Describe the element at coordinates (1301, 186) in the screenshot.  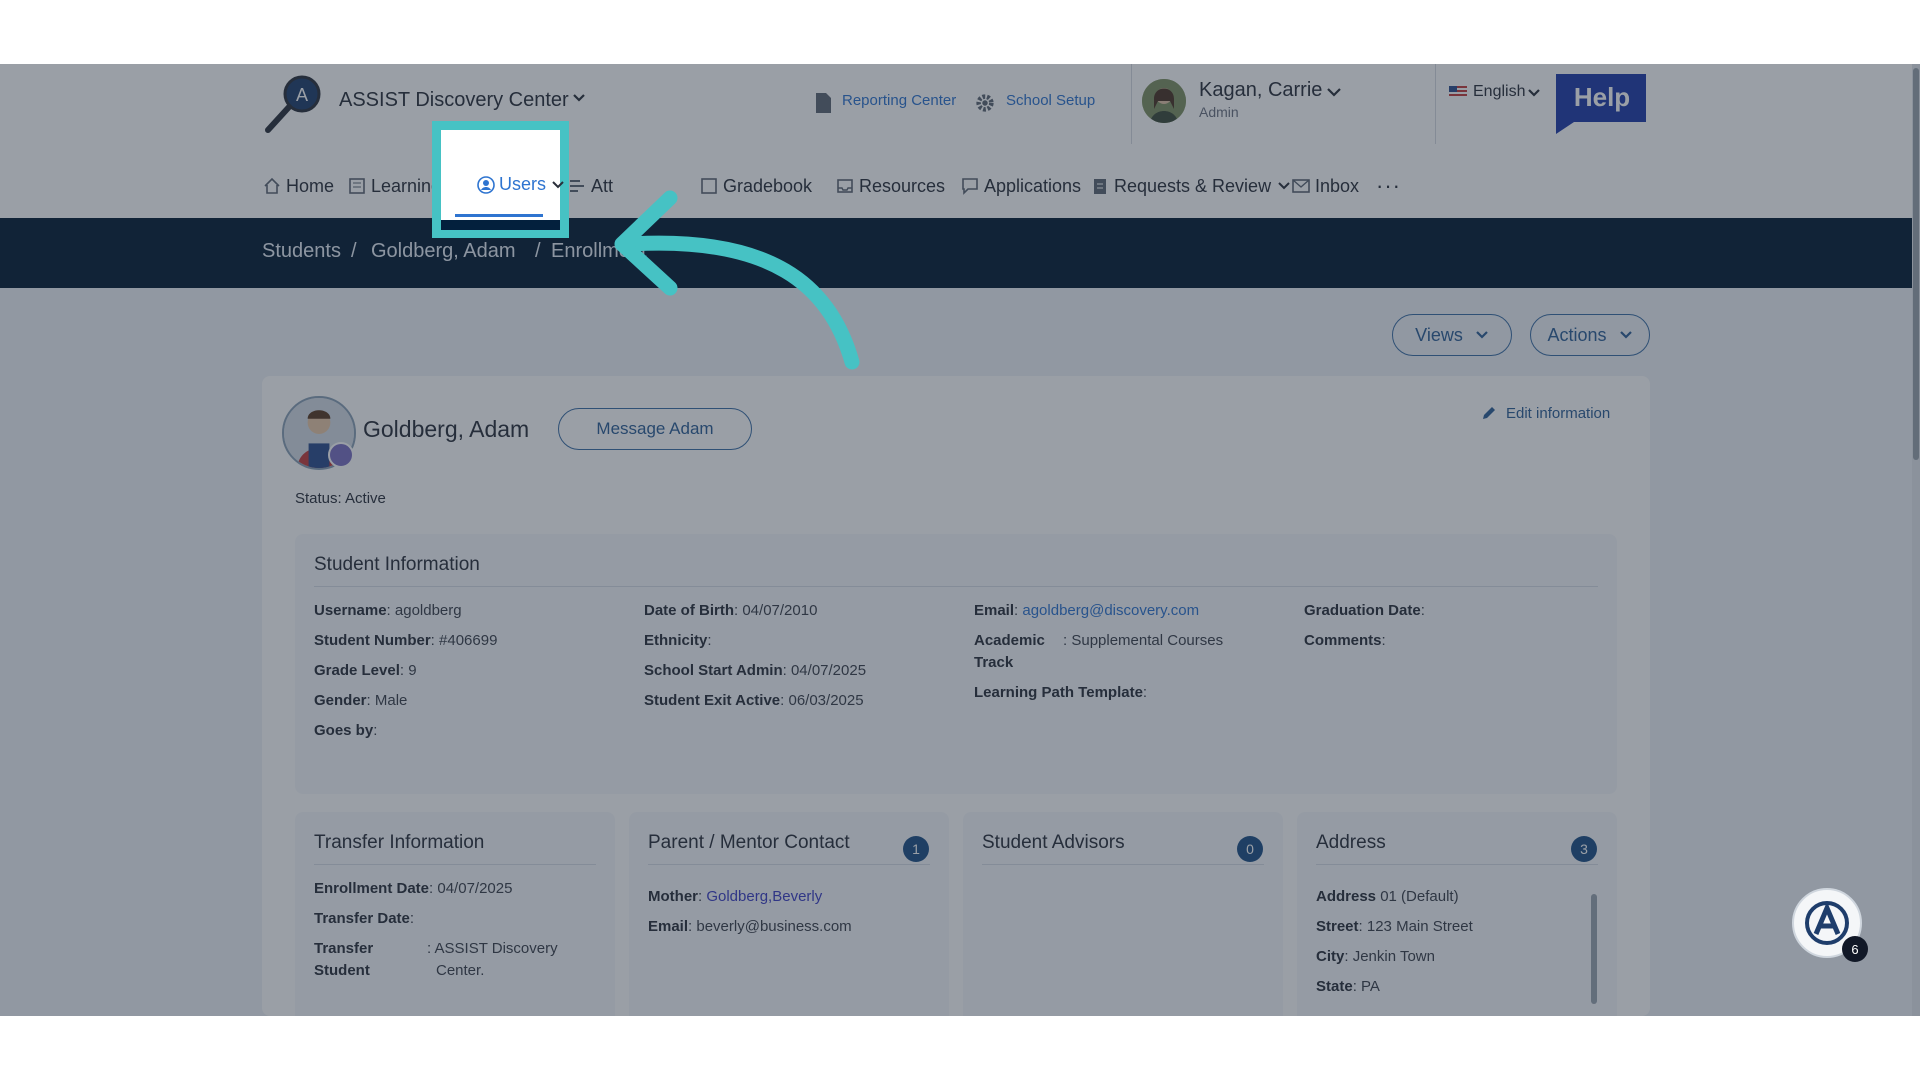
I see `envelope-icon` at that location.